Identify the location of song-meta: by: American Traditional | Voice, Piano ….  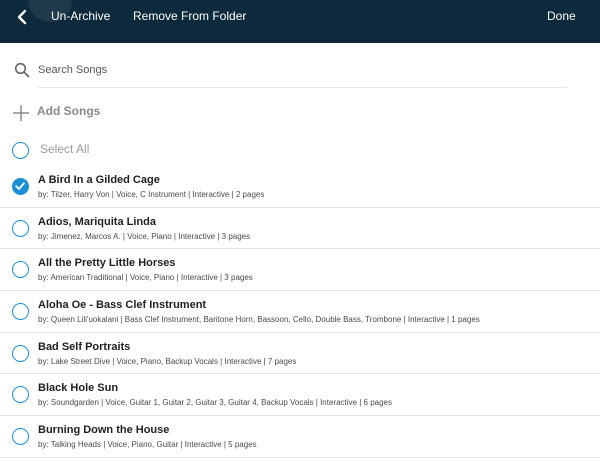
(145, 278).